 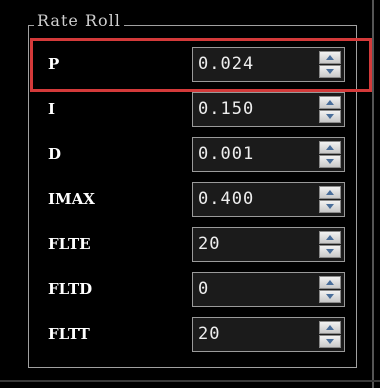 What do you see at coordinates (79, 21) in the screenshot?
I see `group-title: Rate Roll` at bounding box center [79, 21].